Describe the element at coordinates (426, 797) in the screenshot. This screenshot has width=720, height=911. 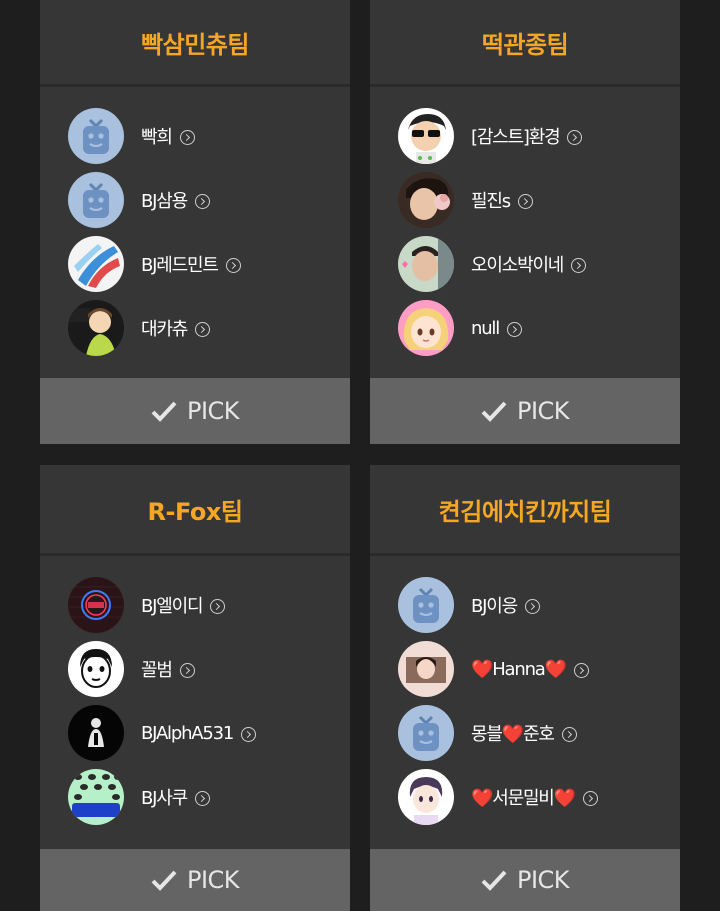
I see `anime-boy-avatar` at that location.